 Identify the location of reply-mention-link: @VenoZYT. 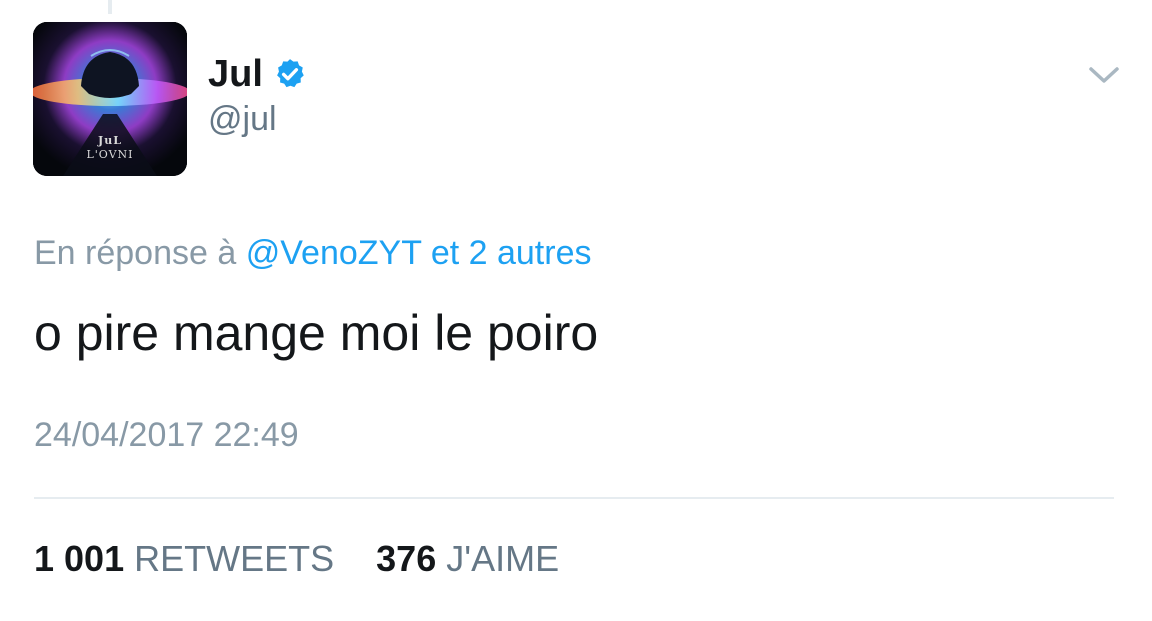
(334, 253).